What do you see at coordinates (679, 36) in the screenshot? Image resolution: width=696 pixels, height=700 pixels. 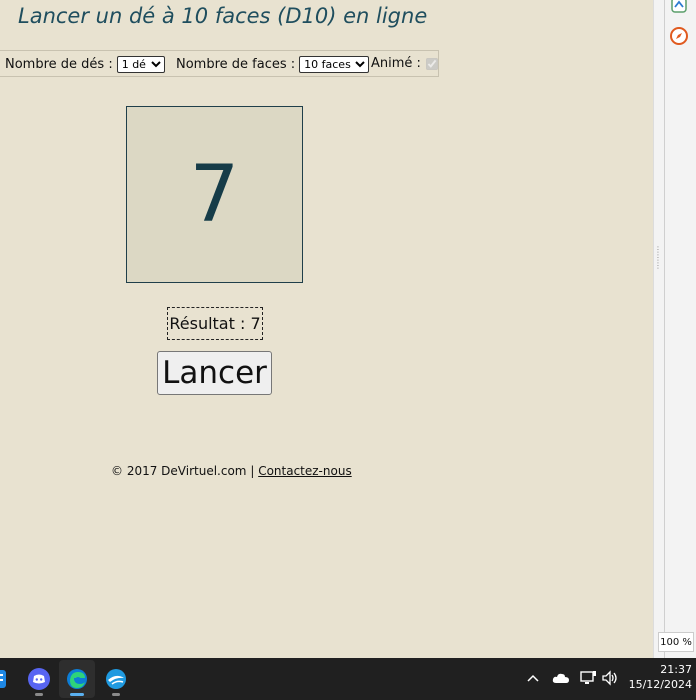 I see `compass-icon` at bounding box center [679, 36].